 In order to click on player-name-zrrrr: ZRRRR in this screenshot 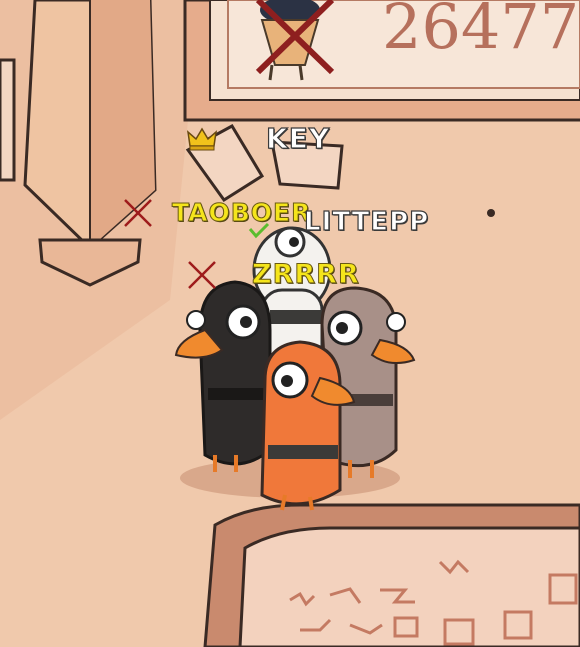, I will do `click(306, 275)`.